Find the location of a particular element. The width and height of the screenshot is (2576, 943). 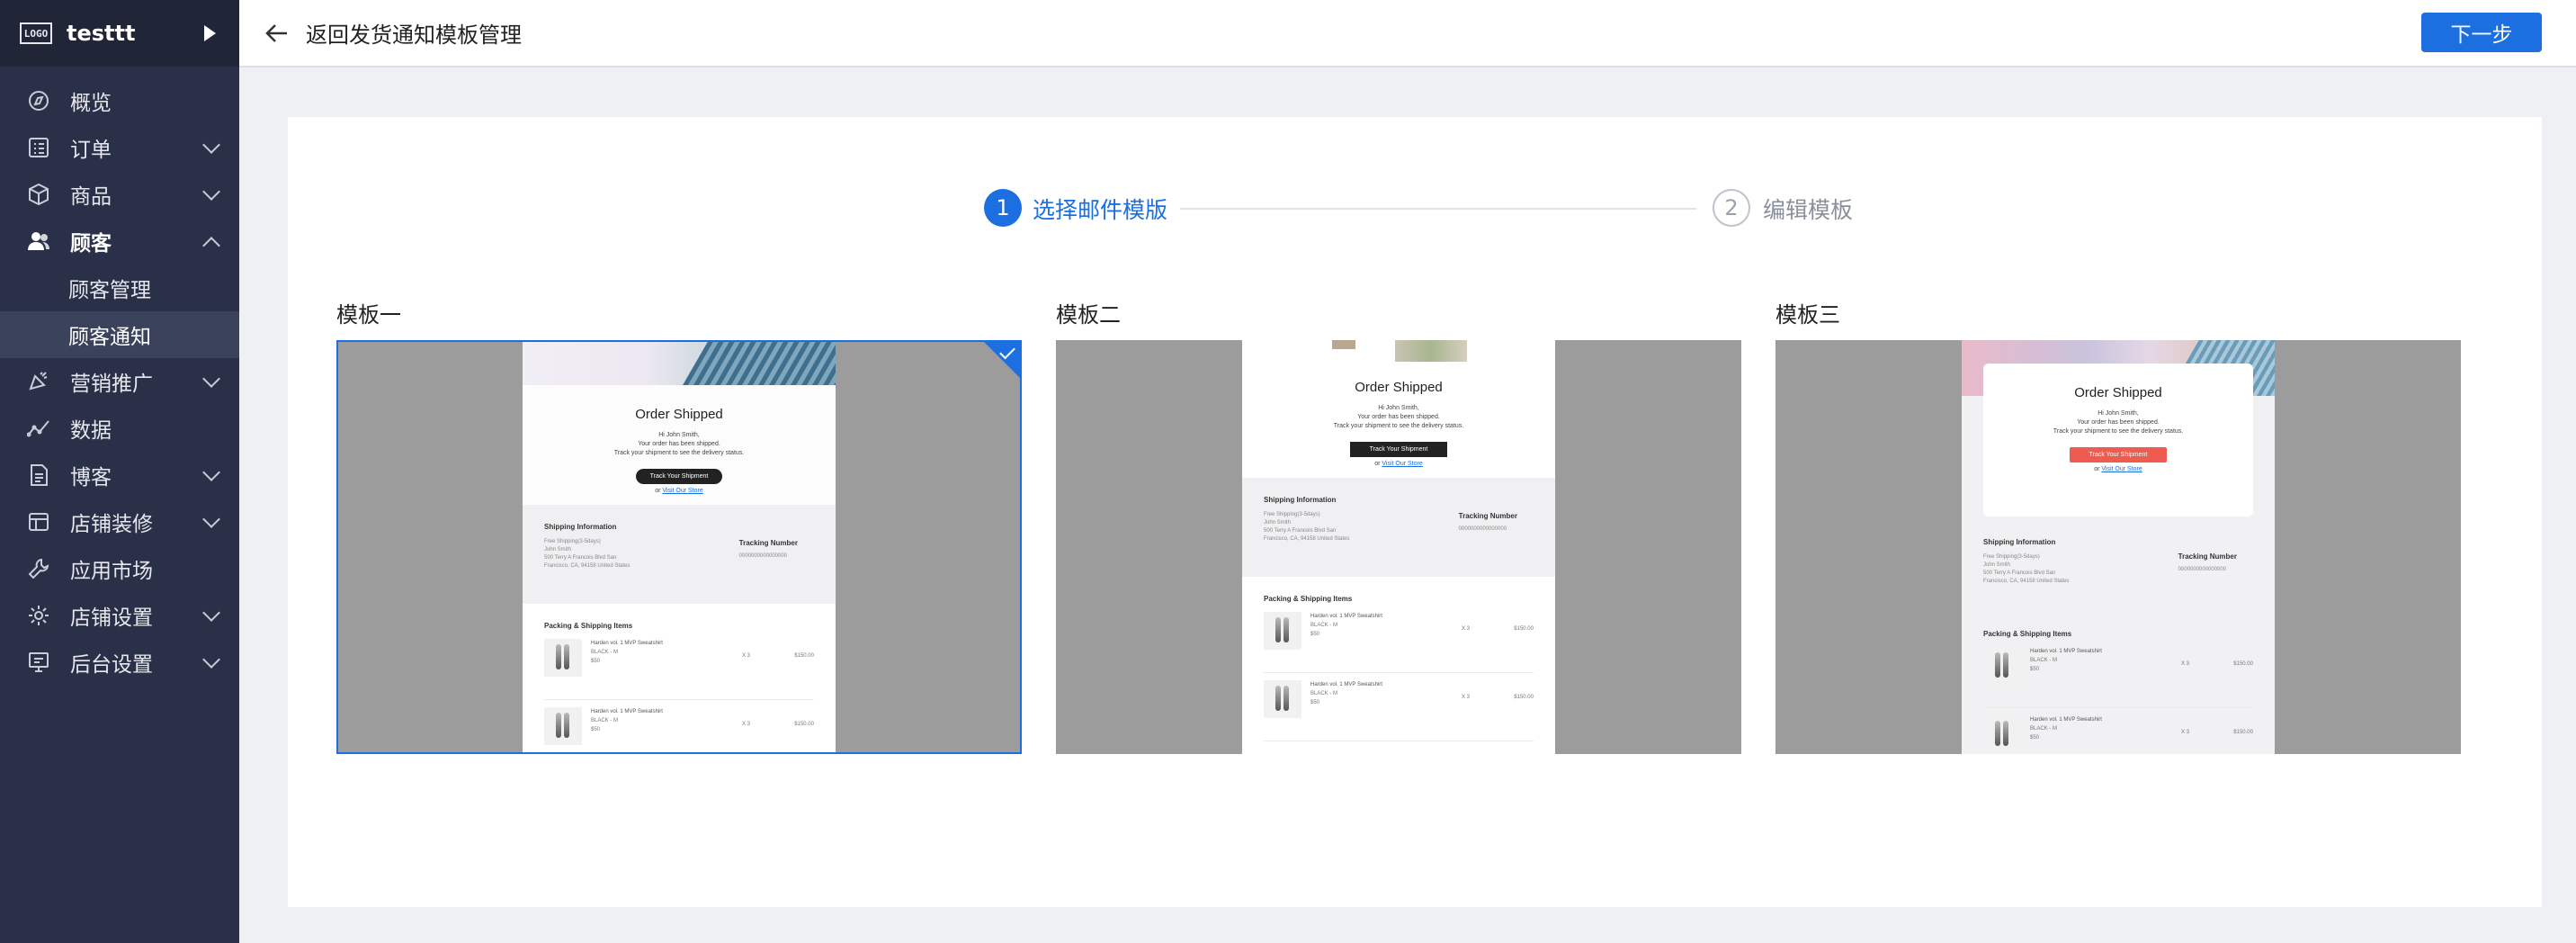

top-bar: 返回发货通知模板管理 下一步 is located at coordinates (1407, 33).